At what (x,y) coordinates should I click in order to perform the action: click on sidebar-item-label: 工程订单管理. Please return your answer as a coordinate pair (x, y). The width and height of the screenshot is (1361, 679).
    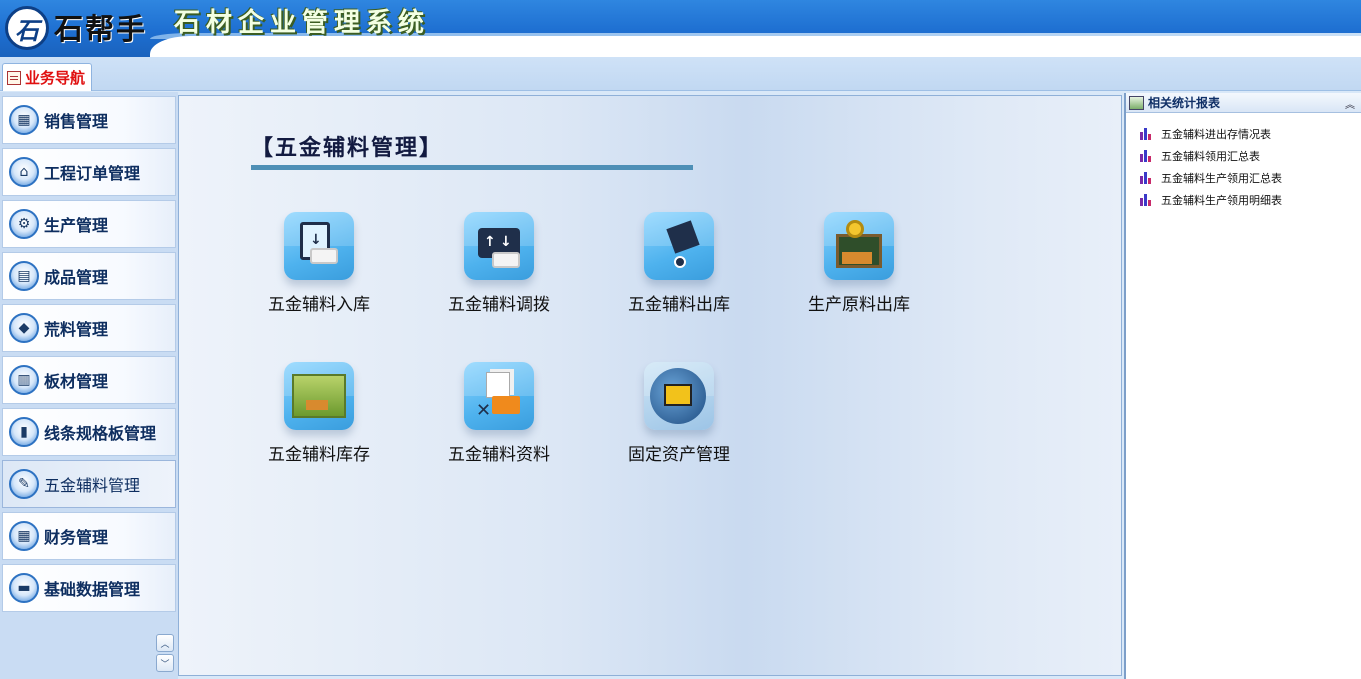
    Looking at the image, I should click on (92, 173).